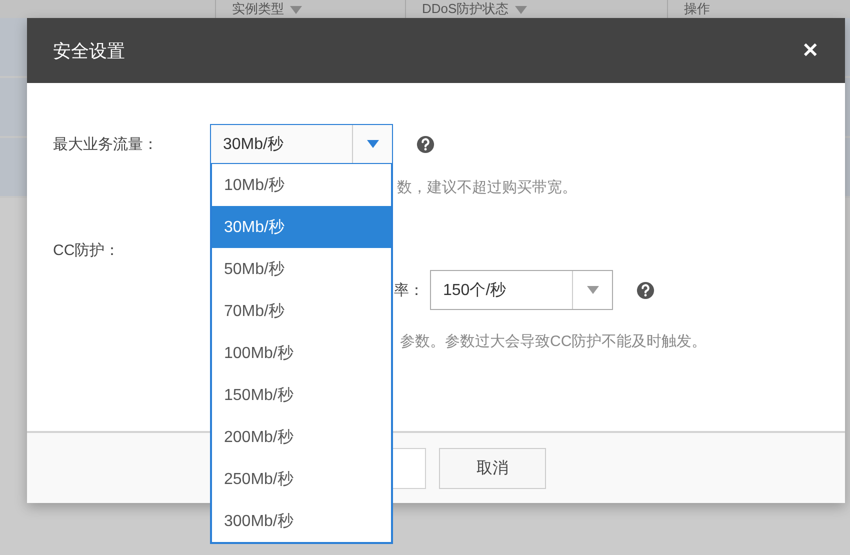 The height and width of the screenshot is (555, 850). I want to click on dropdown-option: 10Mb/秒, so click(301, 185).